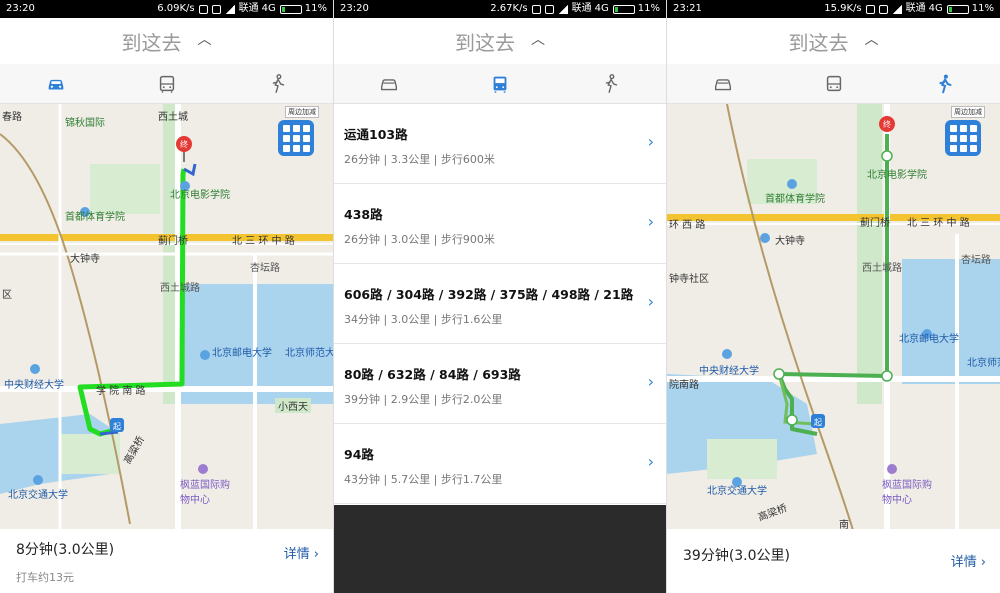 This screenshot has width=1000, height=593. I want to click on route-duration: 8分钟(3.0公里), so click(65, 550).